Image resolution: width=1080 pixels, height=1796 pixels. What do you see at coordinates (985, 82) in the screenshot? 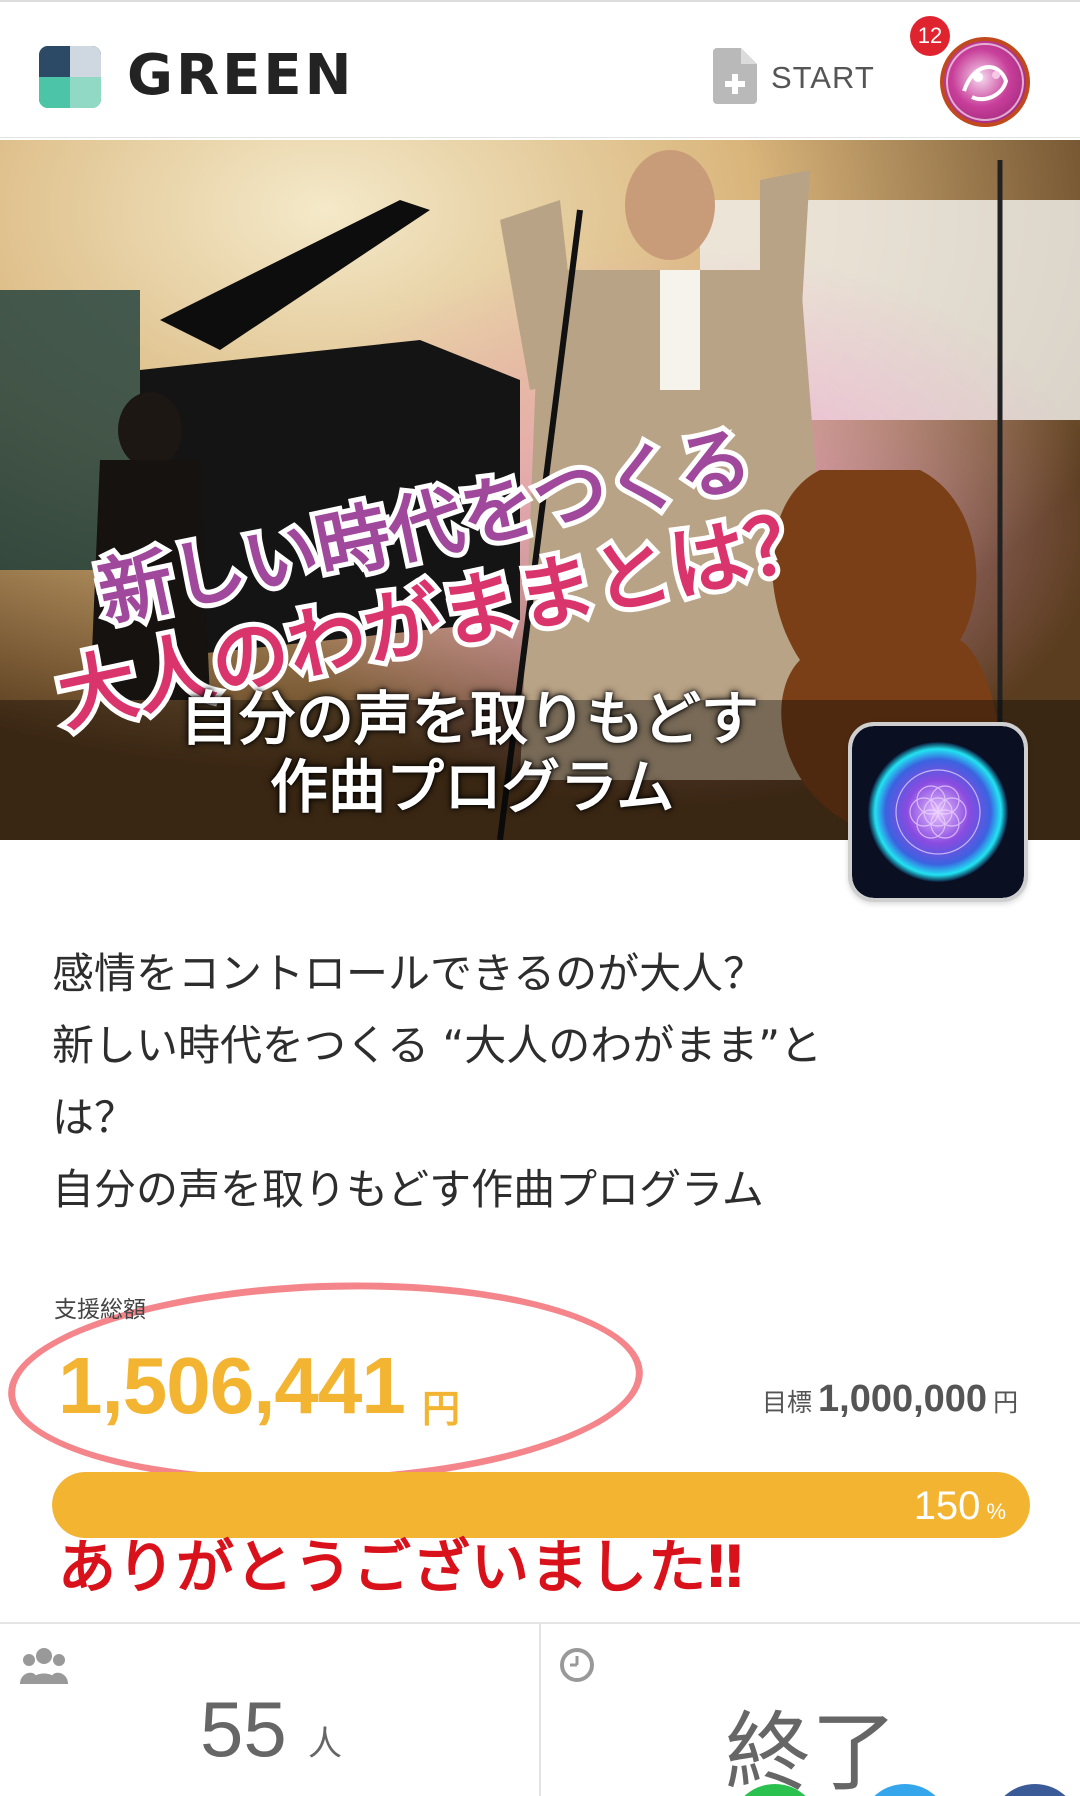
I see `avatar` at bounding box center [985, 82].